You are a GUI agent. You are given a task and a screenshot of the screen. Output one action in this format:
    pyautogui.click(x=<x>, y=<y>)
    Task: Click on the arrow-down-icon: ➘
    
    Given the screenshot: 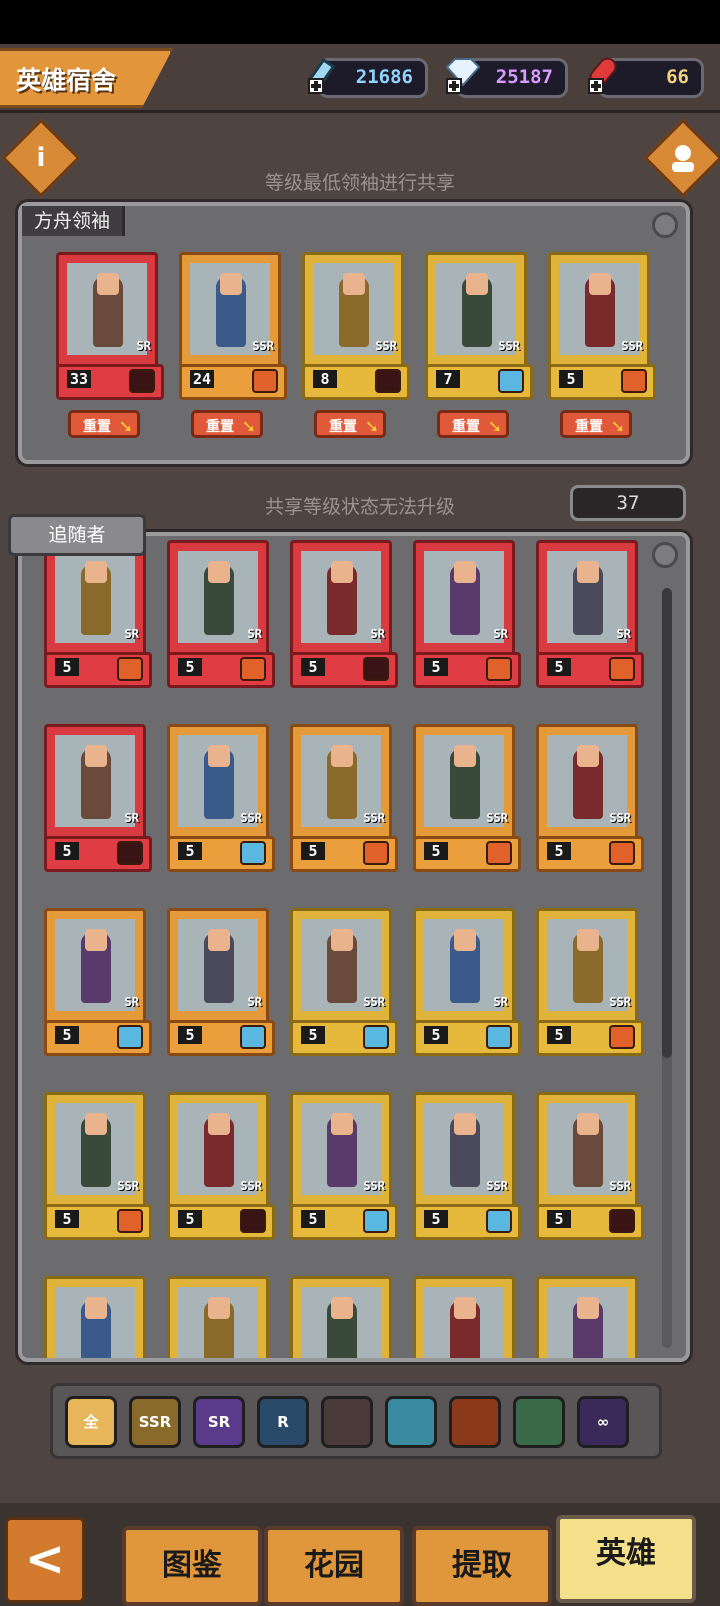 What is the action you would take?
    pyautogui.click(x=617, y=427)
    